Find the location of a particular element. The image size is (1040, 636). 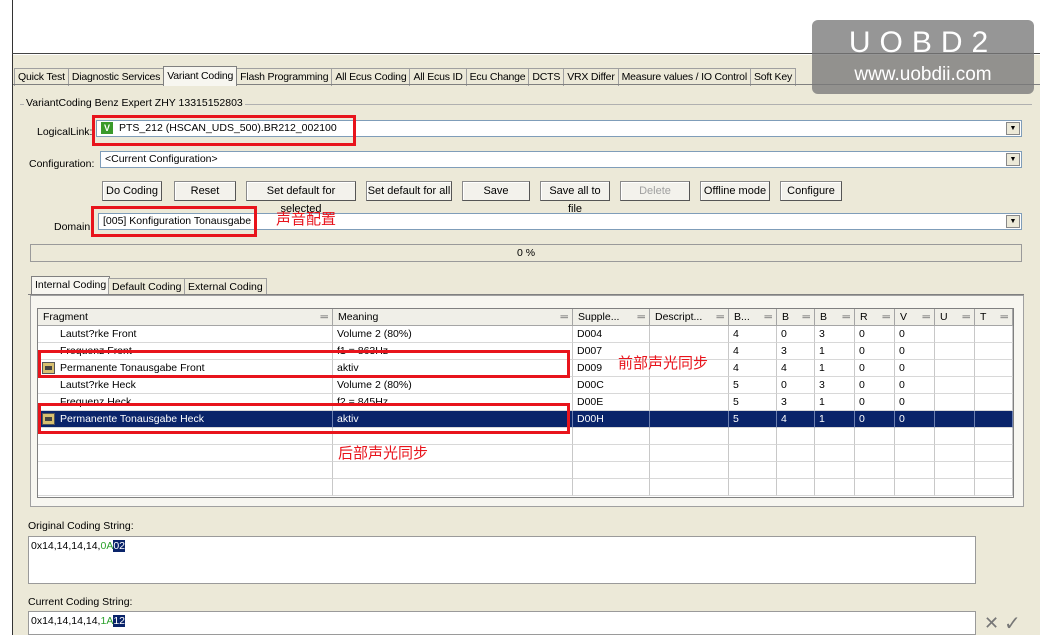

cell-b3: 3 is located at coordinates (835, 334).